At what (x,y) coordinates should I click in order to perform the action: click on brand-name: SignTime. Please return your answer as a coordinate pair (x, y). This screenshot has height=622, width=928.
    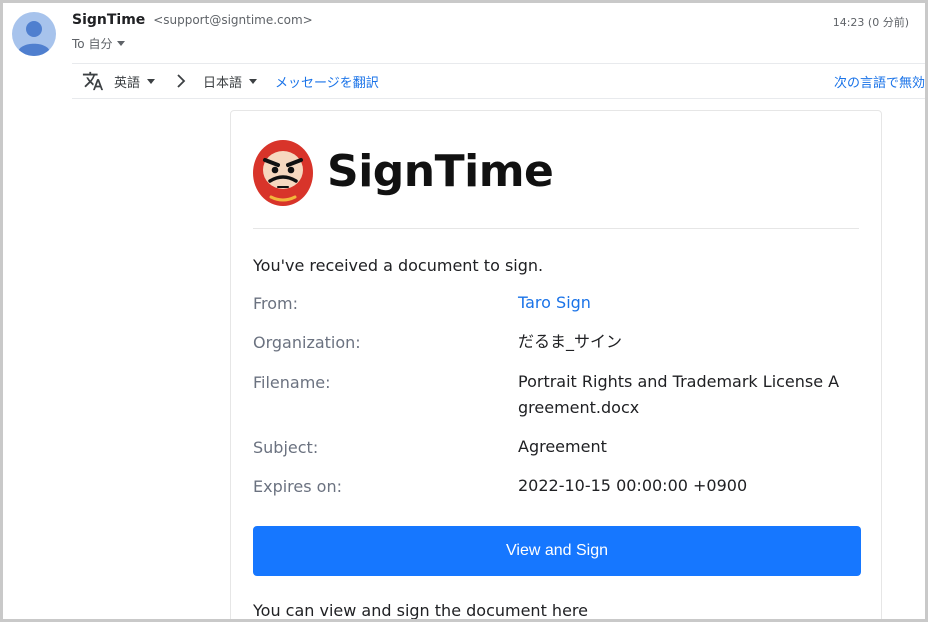
    Looking at the image, I should click on (440, 171).